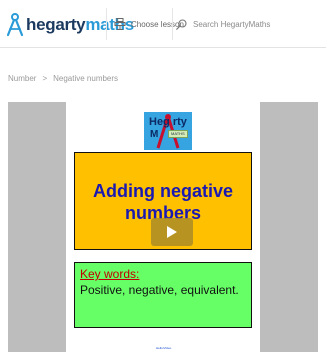 The width and height of the screenshot is (326, 352). I want to click on breadcrumb-item-negative-numbers: Negative numbers, so click(85, 78).